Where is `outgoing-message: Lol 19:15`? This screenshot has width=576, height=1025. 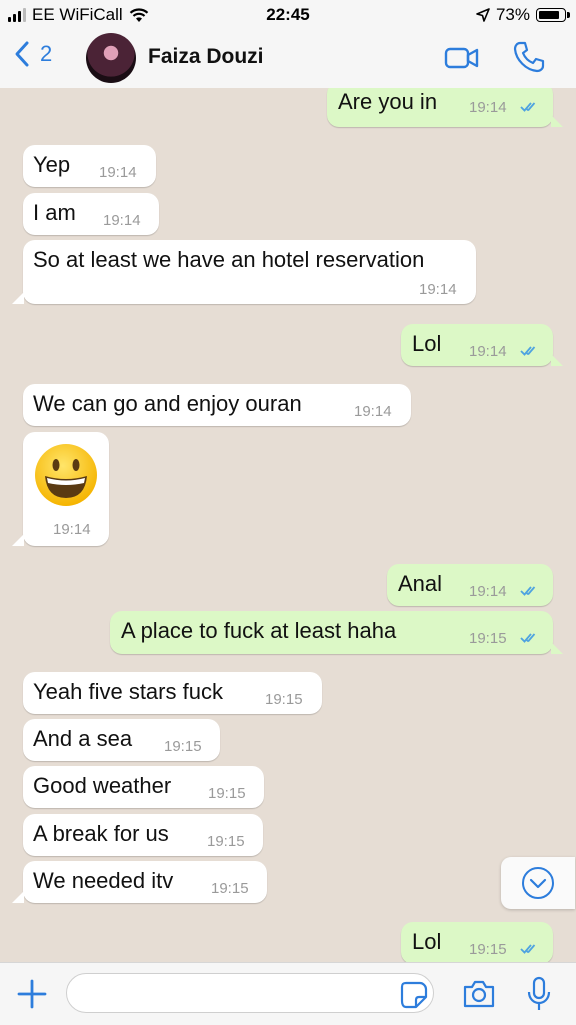
outgoing-message: Lol 19:15 is located at coordinates (477, 942).